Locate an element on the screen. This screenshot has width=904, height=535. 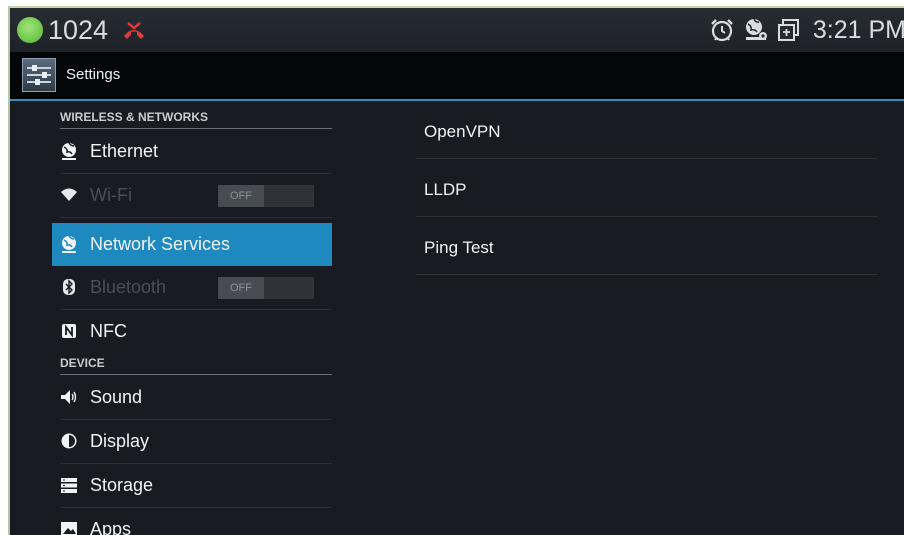
action-bar: Settings is located at coordinates (457, 76).